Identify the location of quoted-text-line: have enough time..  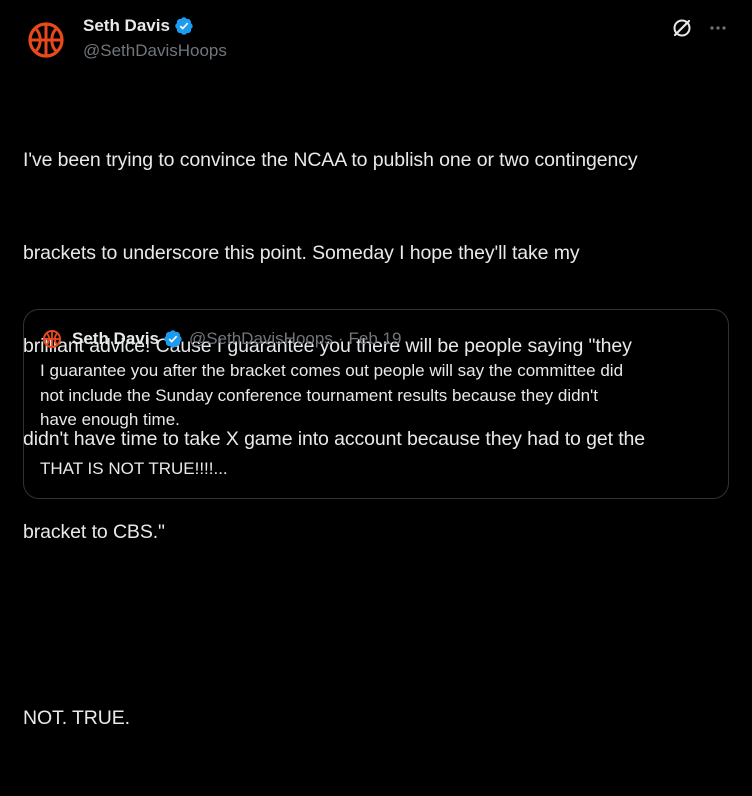
(110, 419).